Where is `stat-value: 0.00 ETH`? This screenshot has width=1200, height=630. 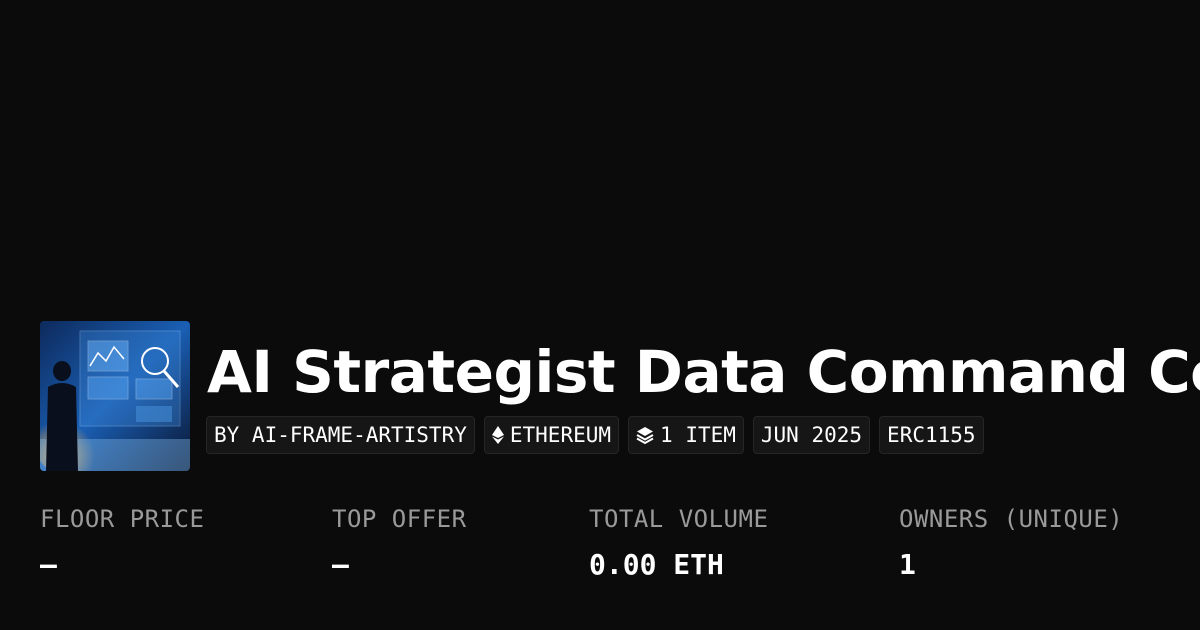
stat-value: 0.00 ETH is located at coordinates (656, 564).